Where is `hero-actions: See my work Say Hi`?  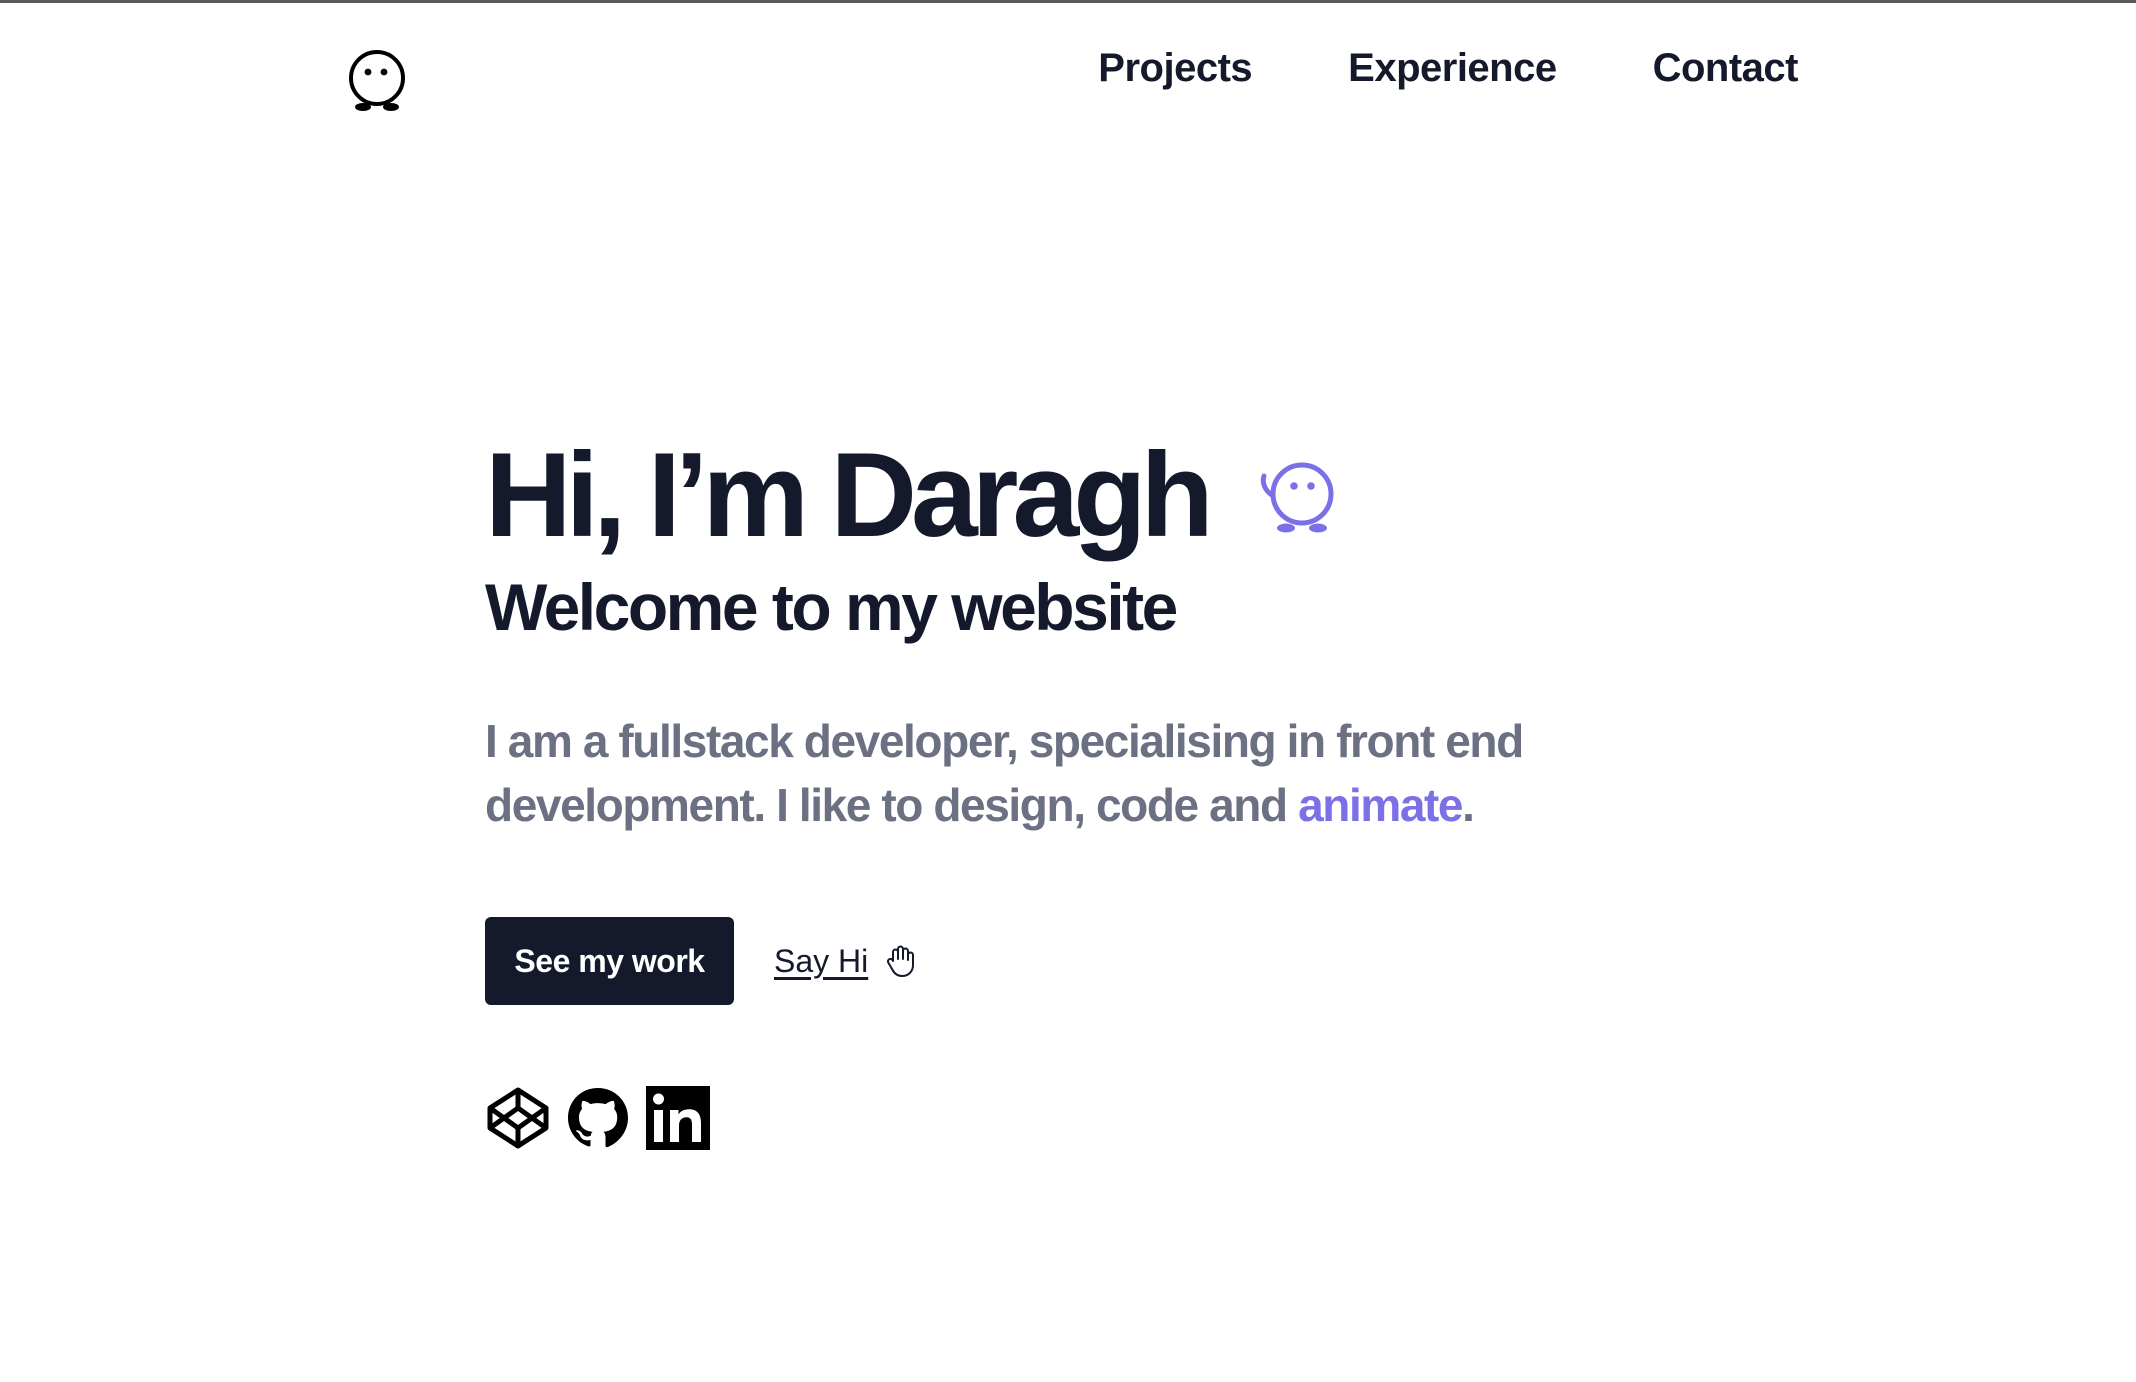 hero-actions: See my work Say Hi is located at coordinates (1085, 961).